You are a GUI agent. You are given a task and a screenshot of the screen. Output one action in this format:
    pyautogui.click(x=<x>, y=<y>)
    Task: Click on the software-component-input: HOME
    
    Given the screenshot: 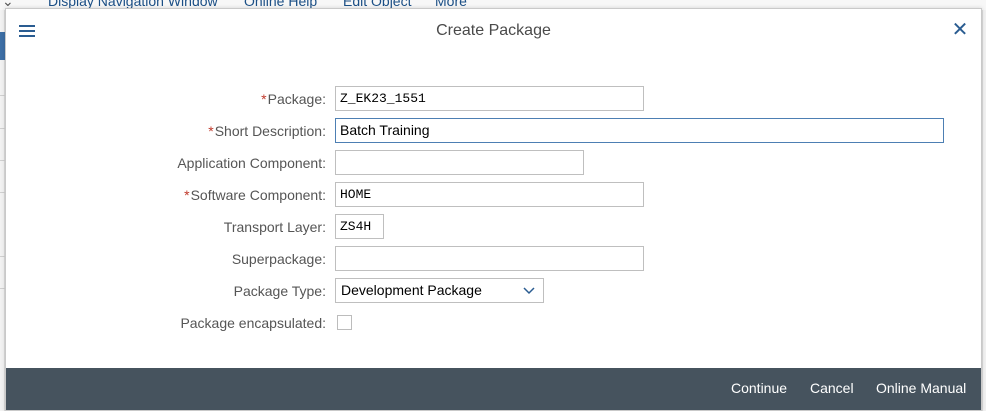 What is the action you would take?
    pyautogui.click(x=489, y=194)
    